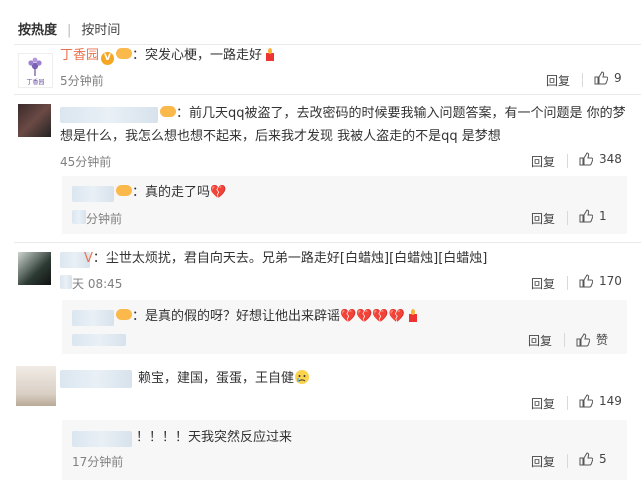 This screenshot has height=487, width=641. What do you see at coordinates (286, 258) in the screenshot?
I see `comment-text: V：尘世太烦扰，君自向天去。兄弟一路走好[白蜡烛][白蜡烛][白蜡烛]` at bounding box center [286, 258].